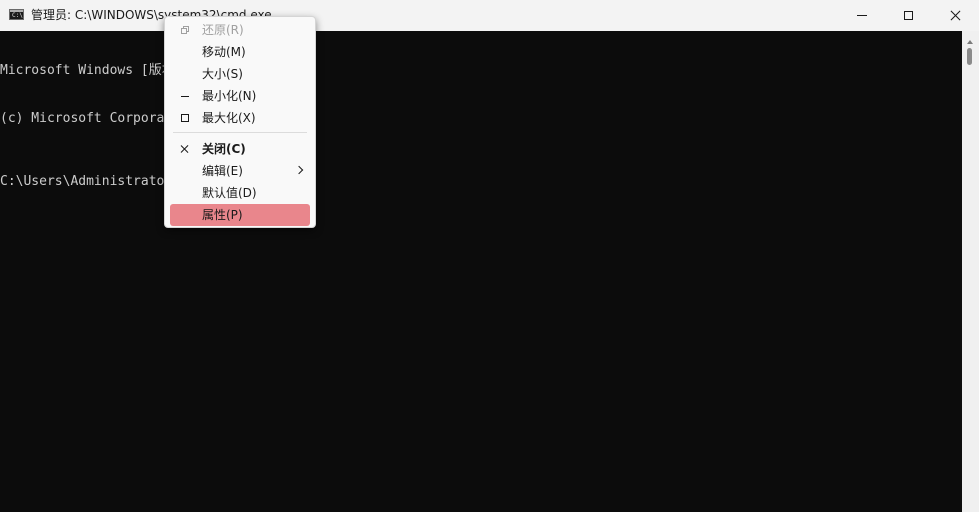  Describe the element at coordinates (240, 52) in the screenshot. I see `menu-item-move: 移动(M)` at that location.